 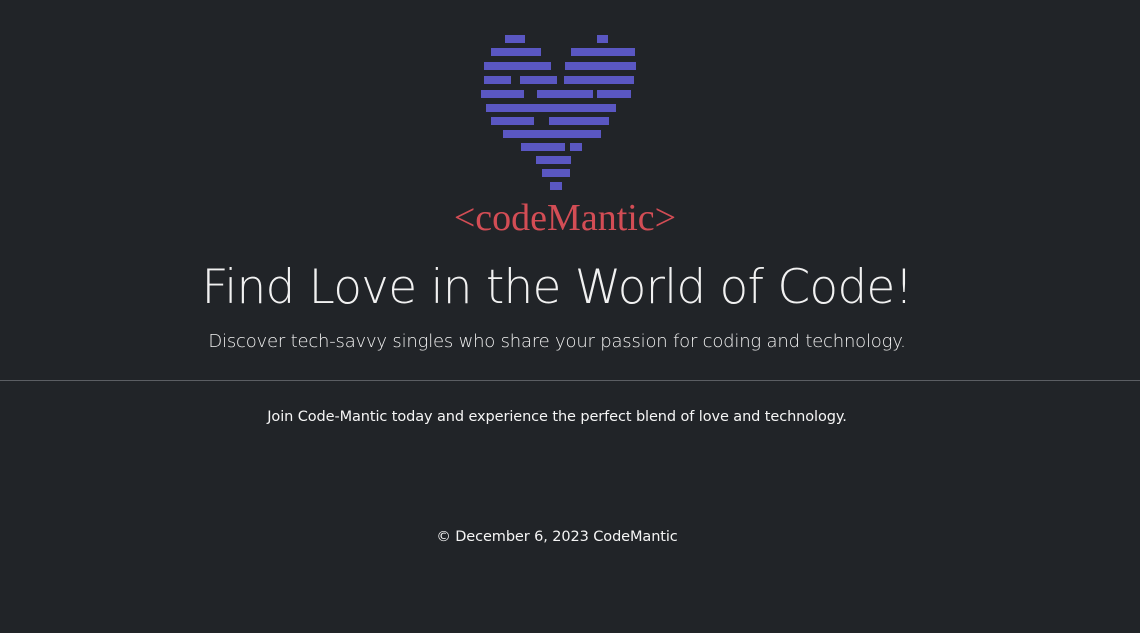 I want to click on section-divider, so click(x=570, y=380).